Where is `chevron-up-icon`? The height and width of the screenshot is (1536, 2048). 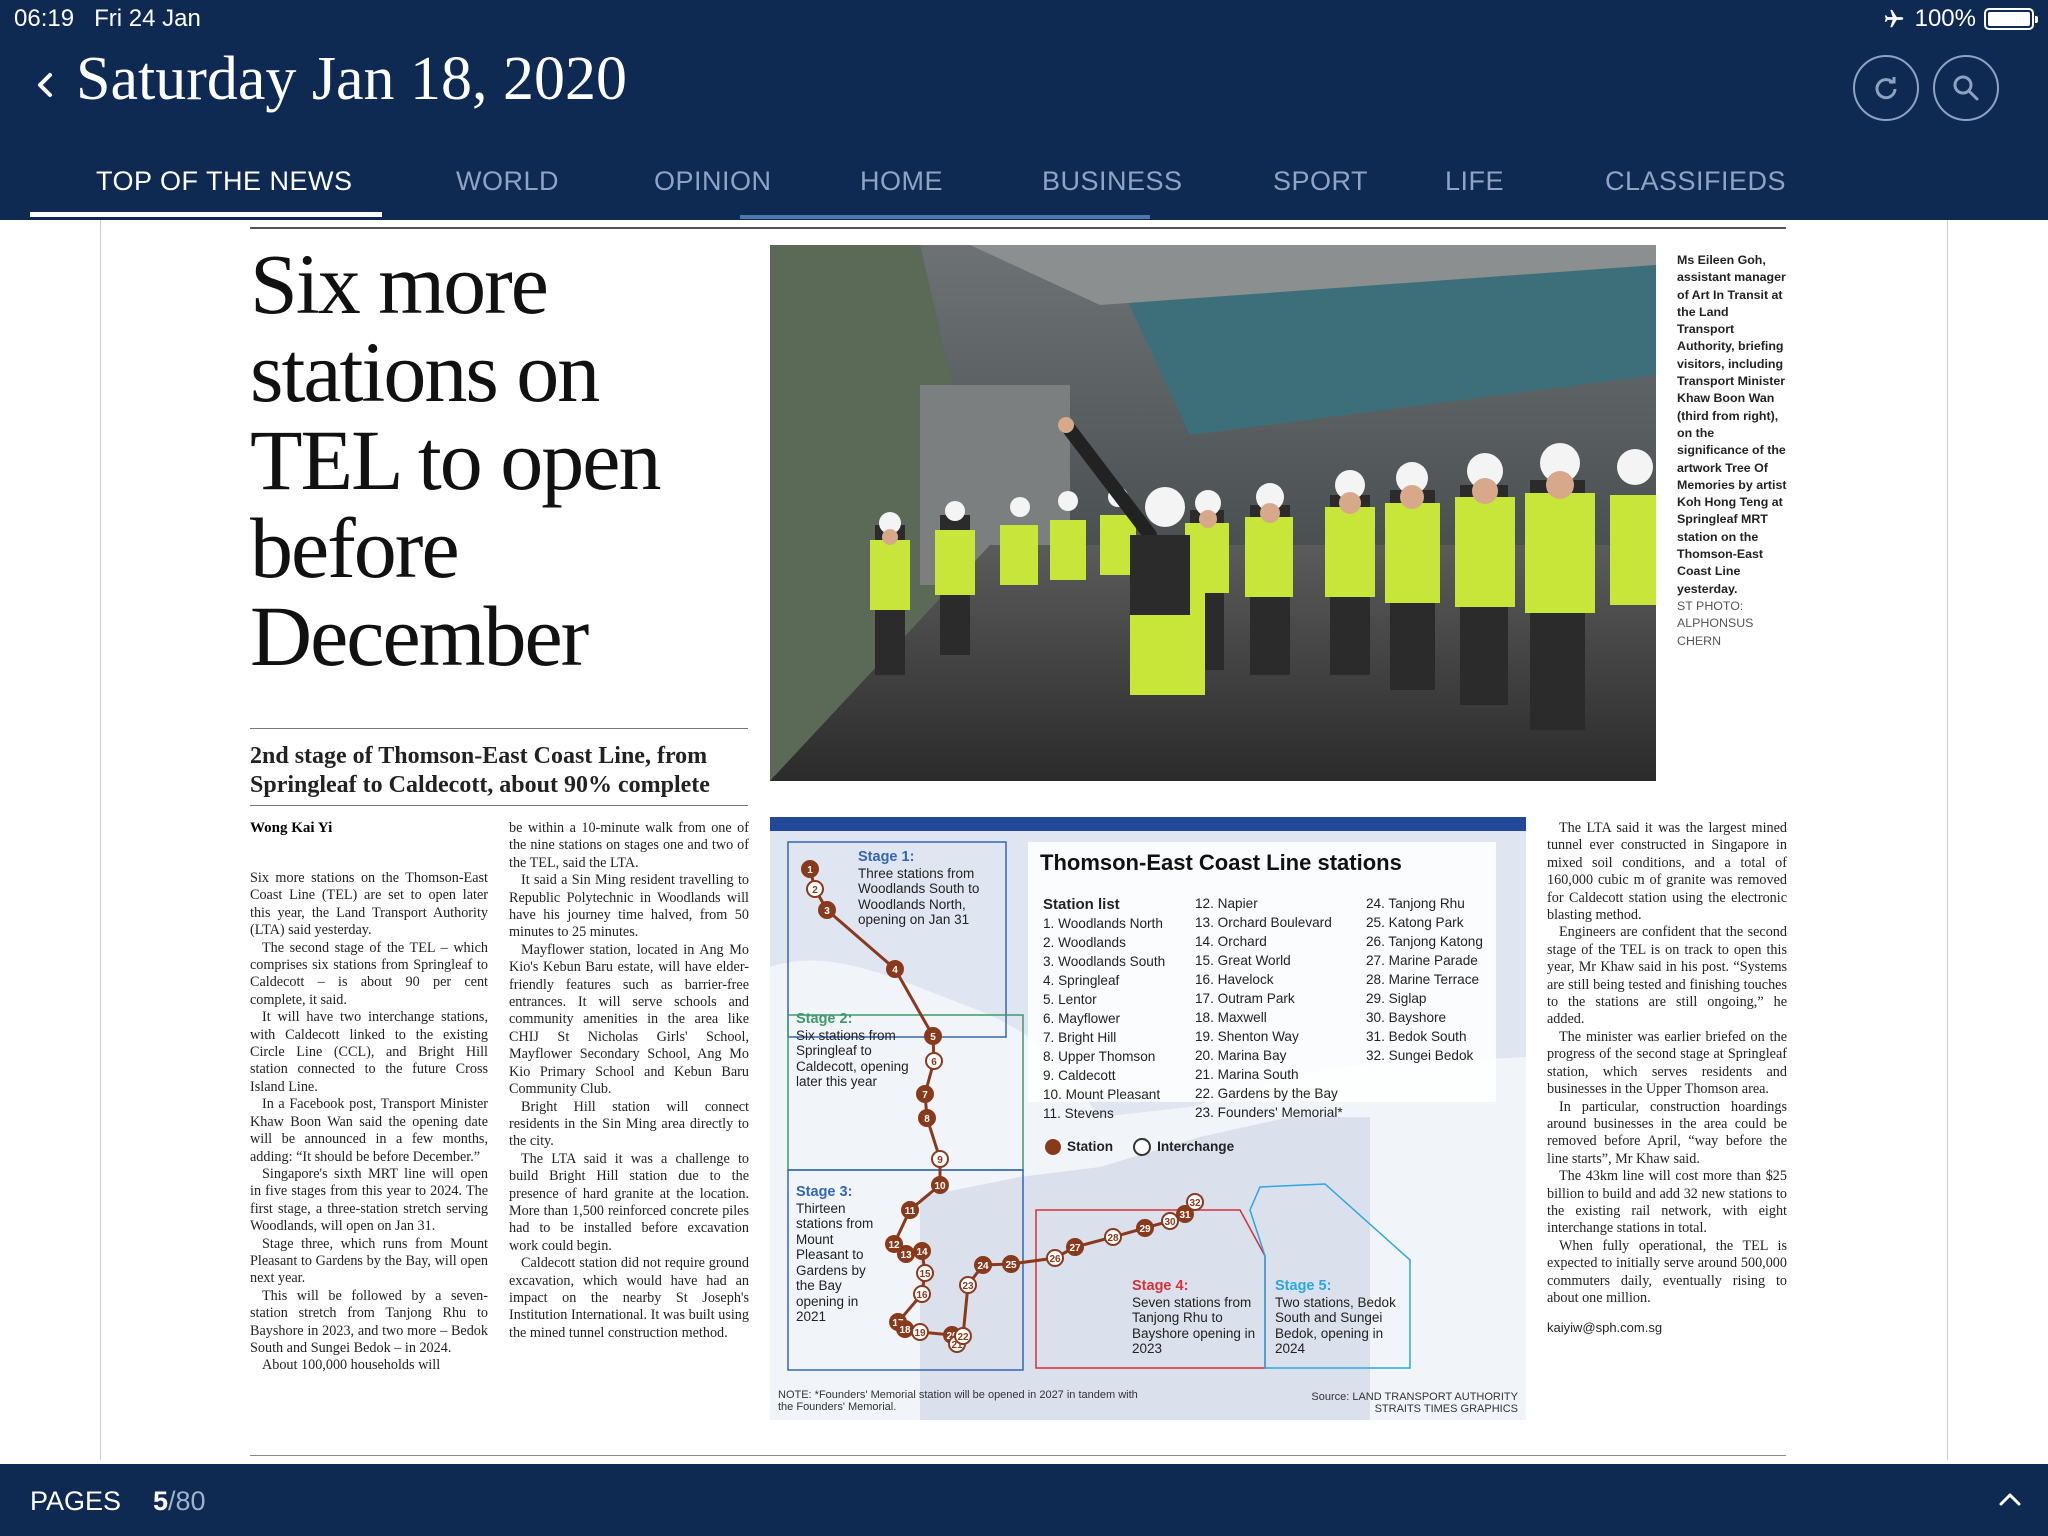 chevron-up-icon is located at coordinates (2010, 1500).